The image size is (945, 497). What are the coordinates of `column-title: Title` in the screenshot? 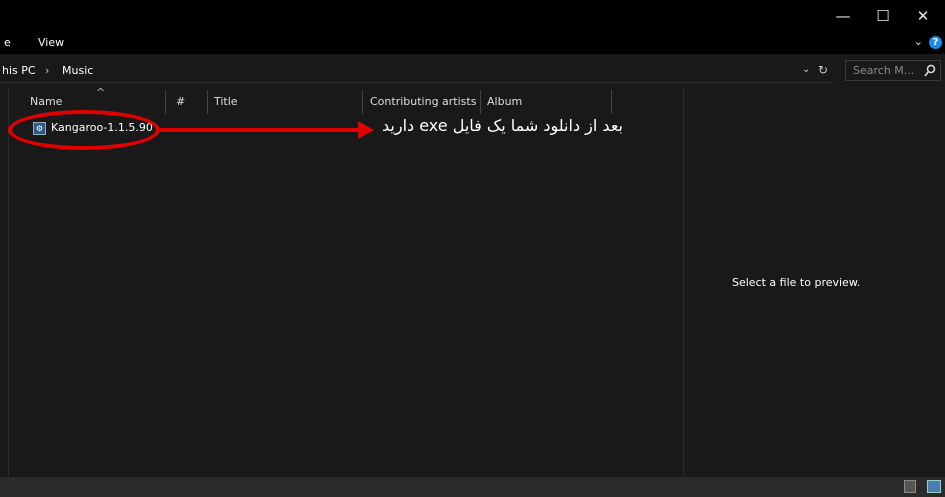 It's located at (226, 101).